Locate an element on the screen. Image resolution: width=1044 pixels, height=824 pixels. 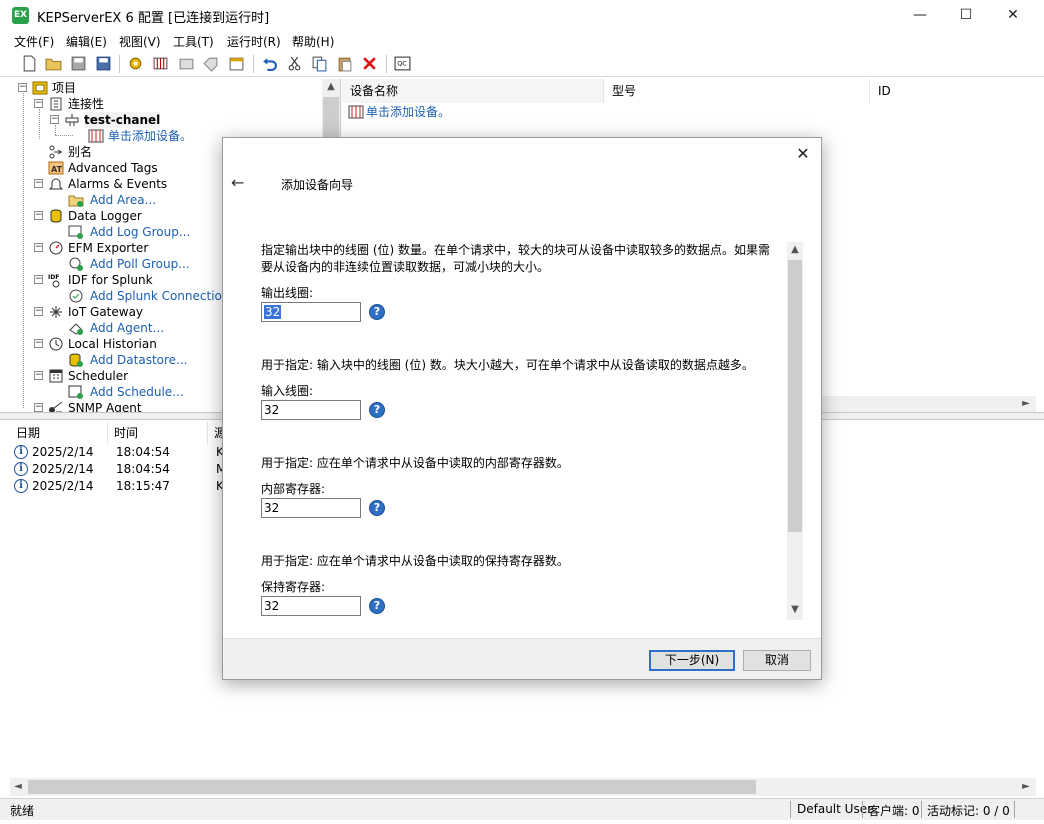
svg-text: IDF is located at coordinates (53, 277).